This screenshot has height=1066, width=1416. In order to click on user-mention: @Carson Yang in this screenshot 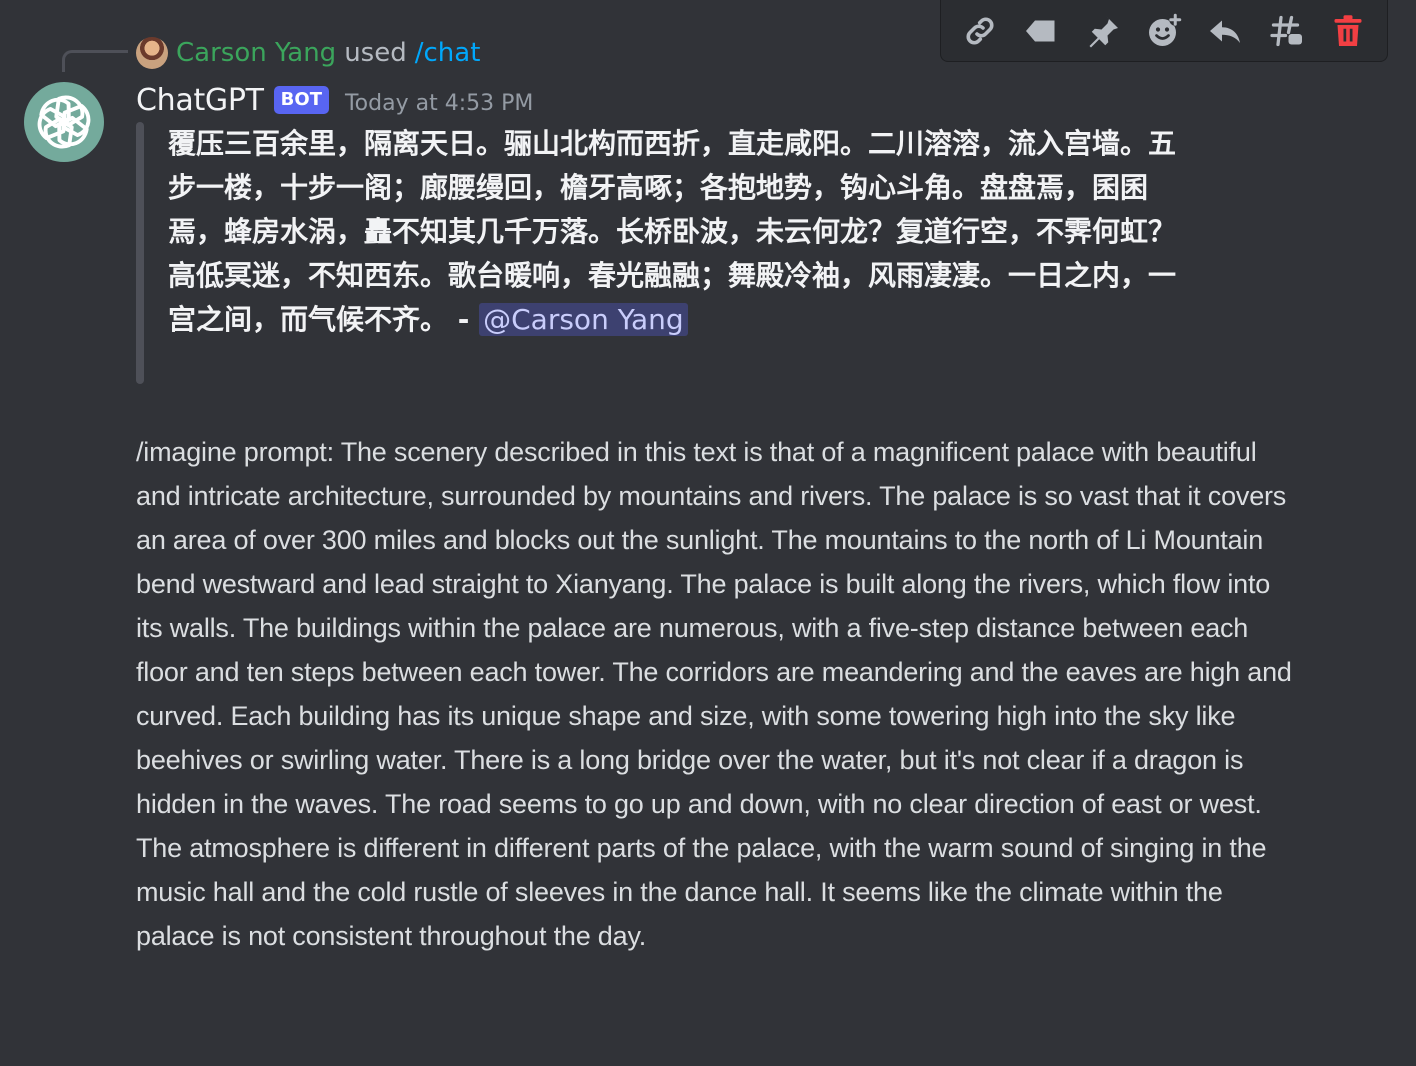, I will do `click(583, 319)`.